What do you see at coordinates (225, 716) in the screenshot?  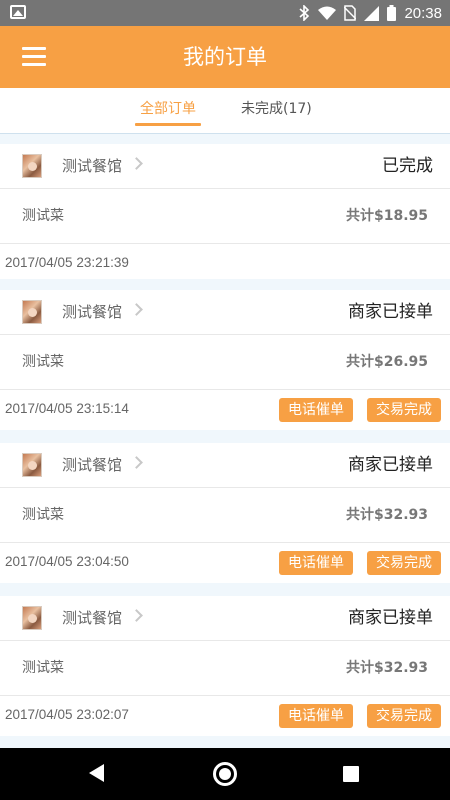 I see `order-footer: 2017/04/05 23:02:07 电话催单 交易完成` at bounding box center [225, 716].